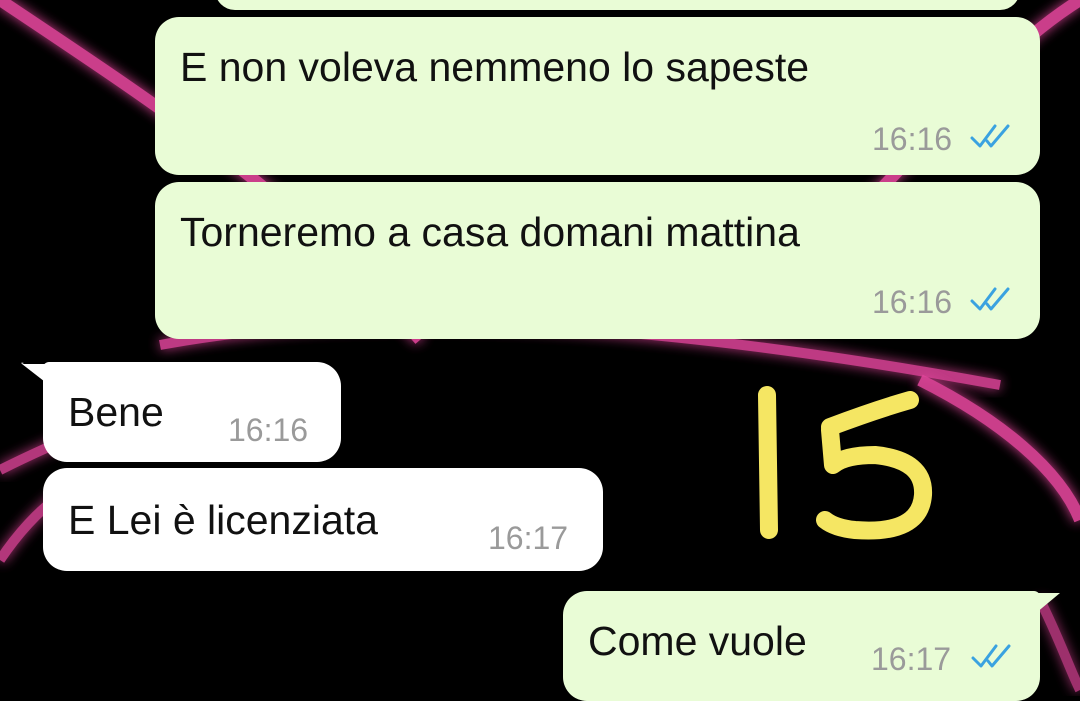  I want to click on message-bubble-outgoing: Come vuole 16:17, so click(801, 646).